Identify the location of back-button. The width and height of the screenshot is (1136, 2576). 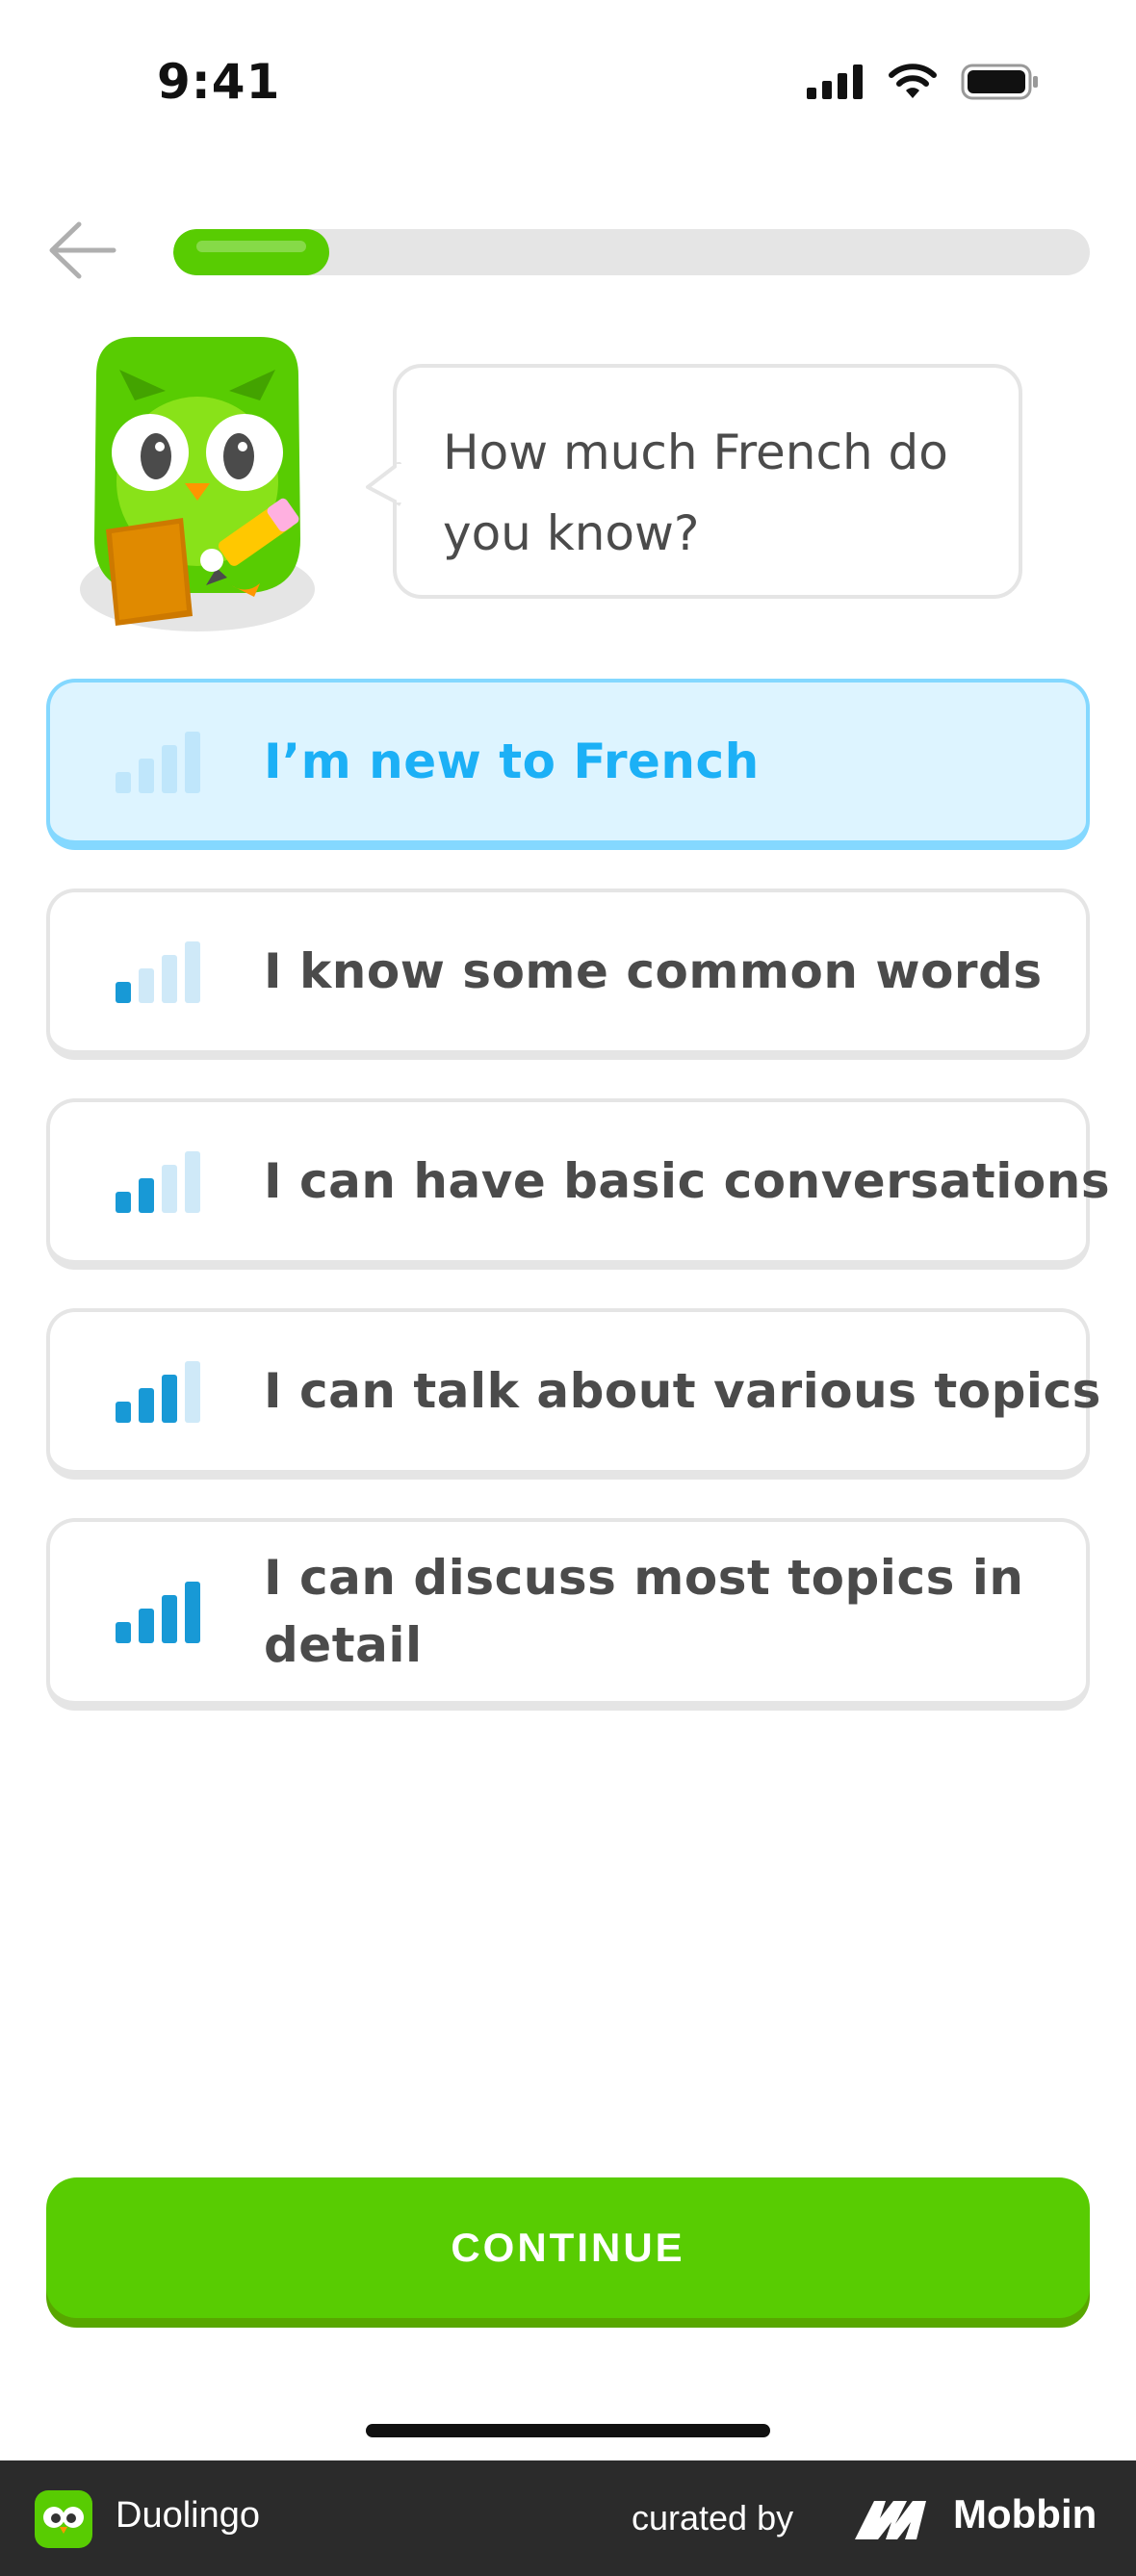
(83, 251).